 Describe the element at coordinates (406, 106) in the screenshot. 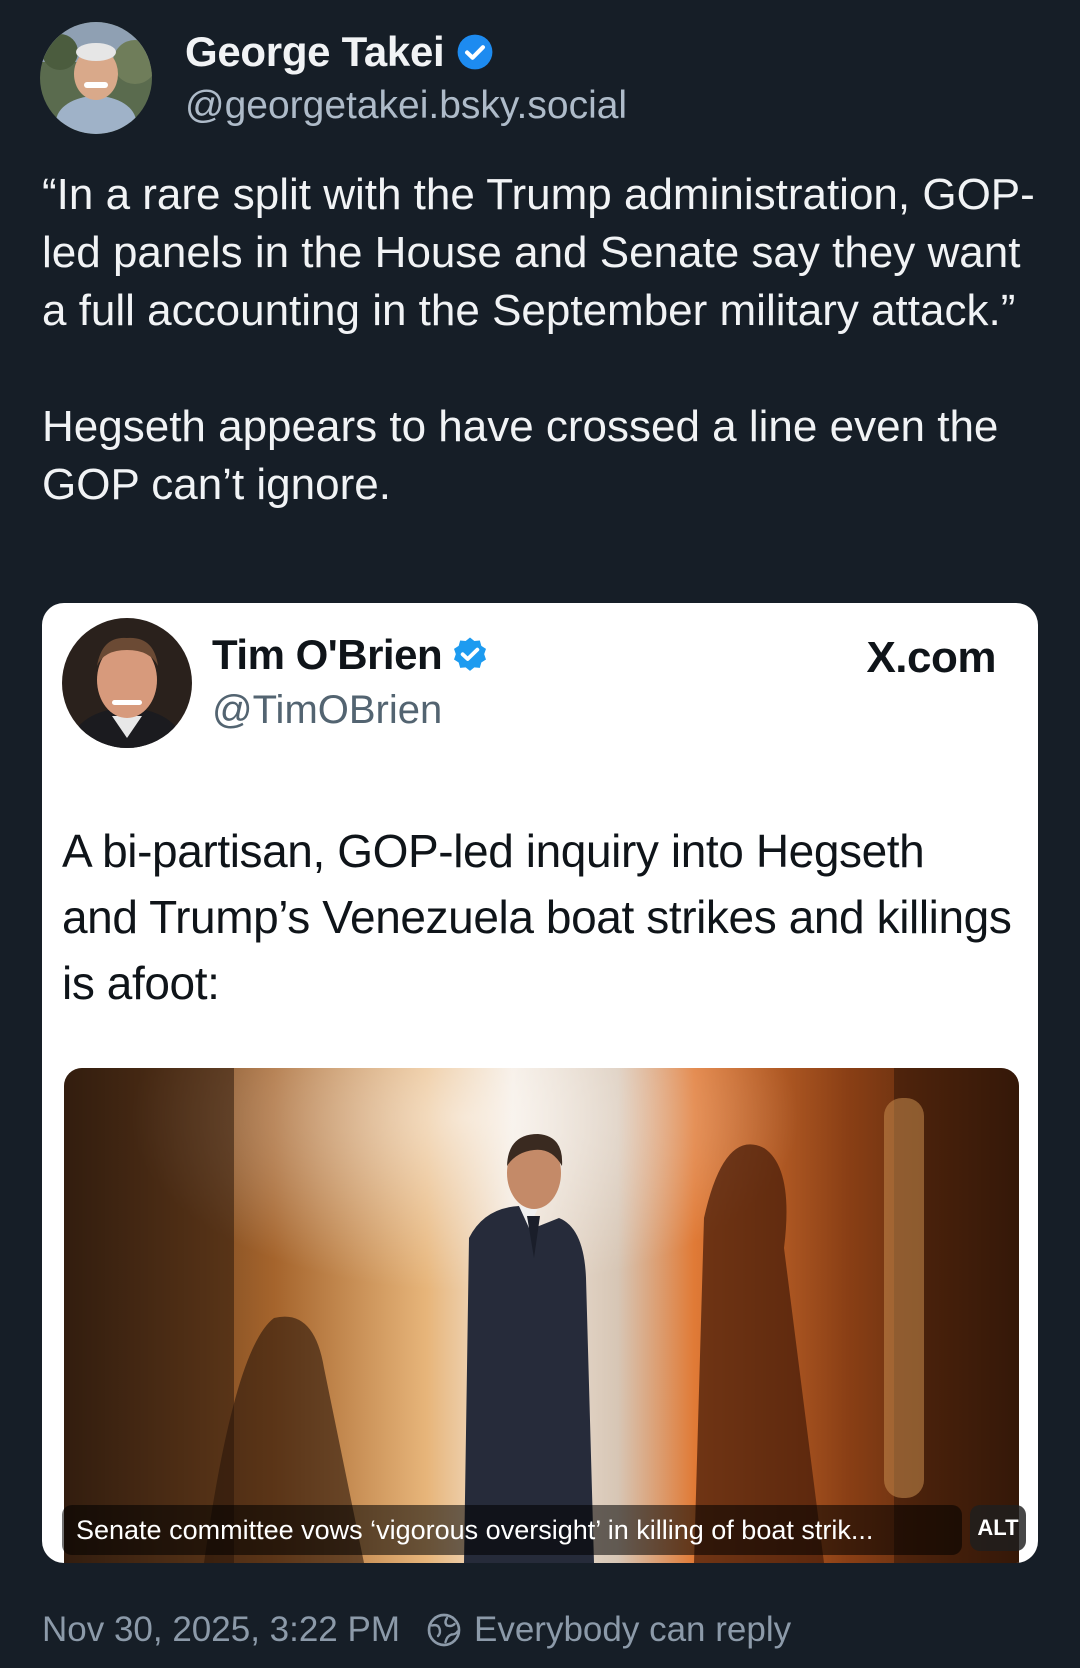

I see `author-handle: @georgetakei.bsky.social` at that location.